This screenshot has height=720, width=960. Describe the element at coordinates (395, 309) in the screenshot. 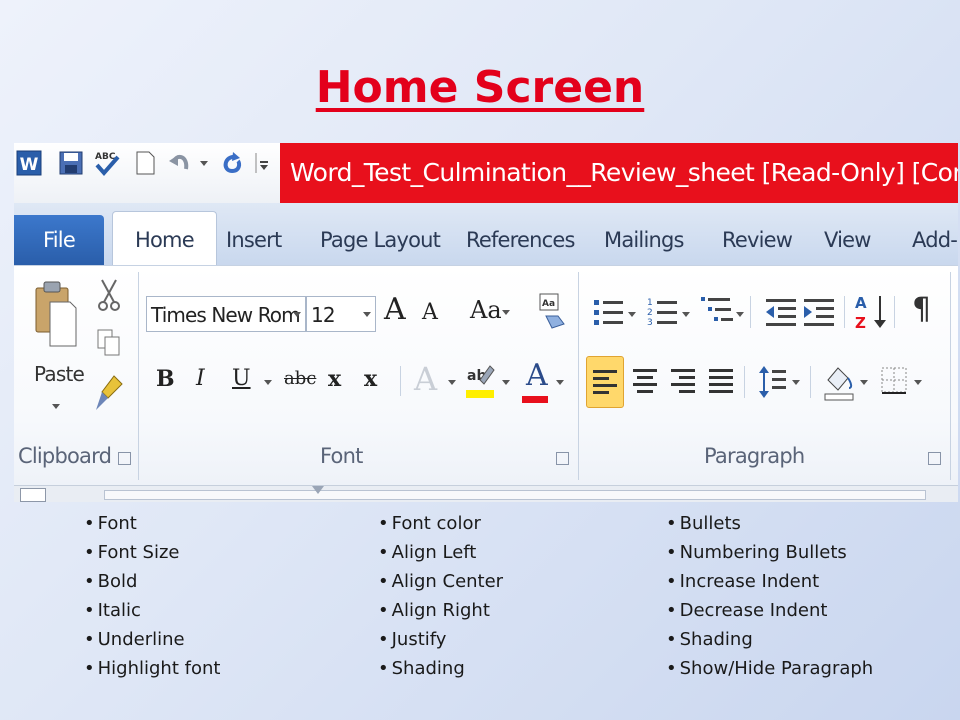

I see `grow-font-button: A` at that location.